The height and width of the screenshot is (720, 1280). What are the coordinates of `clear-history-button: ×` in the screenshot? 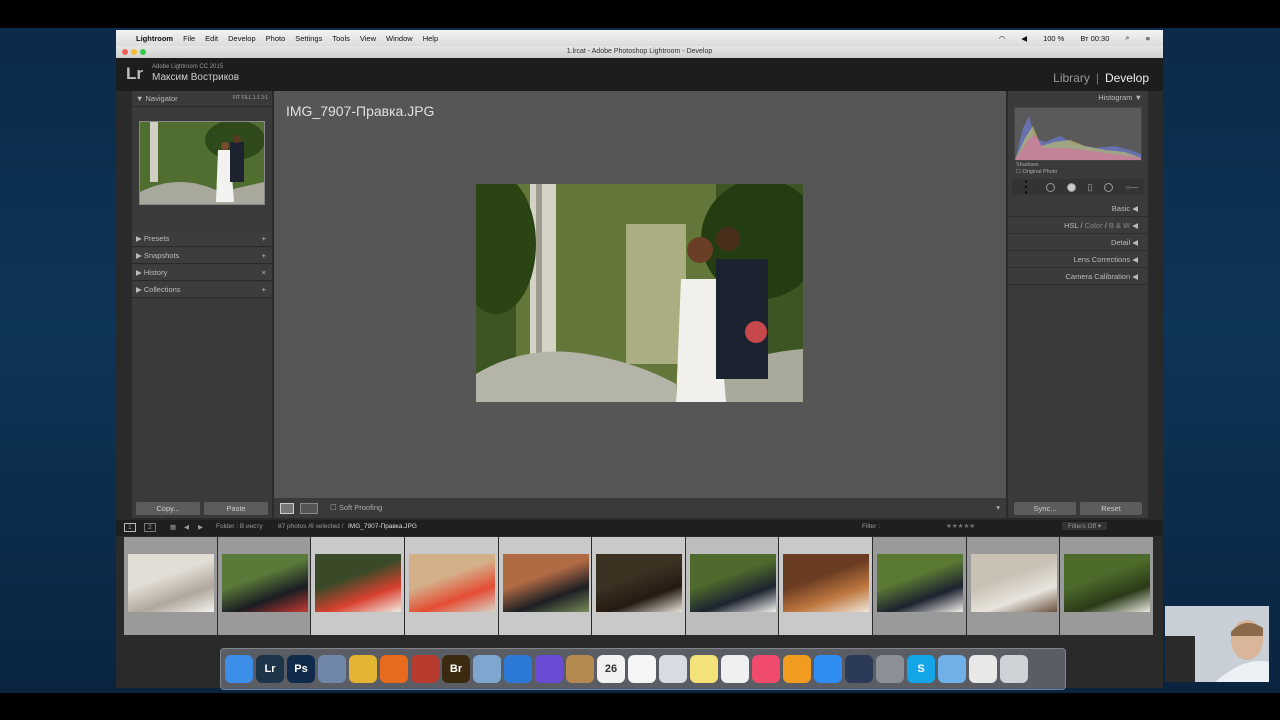 It's located at (264, 272).